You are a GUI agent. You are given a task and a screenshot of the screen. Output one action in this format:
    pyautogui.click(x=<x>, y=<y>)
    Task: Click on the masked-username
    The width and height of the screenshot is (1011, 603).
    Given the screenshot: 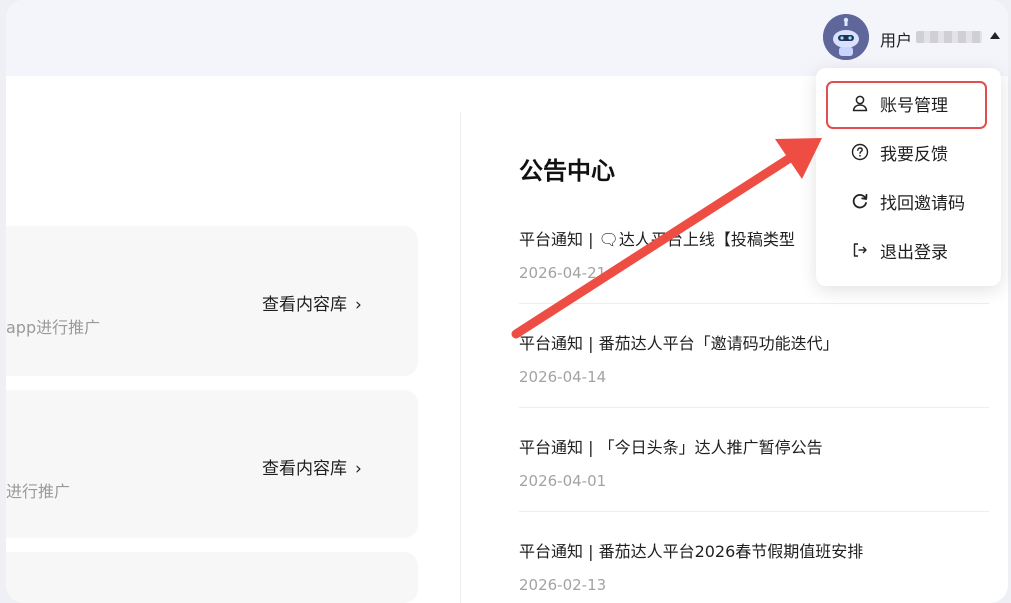 What is the action you would take?
    pyautogui.click(x=949, y=37)
    